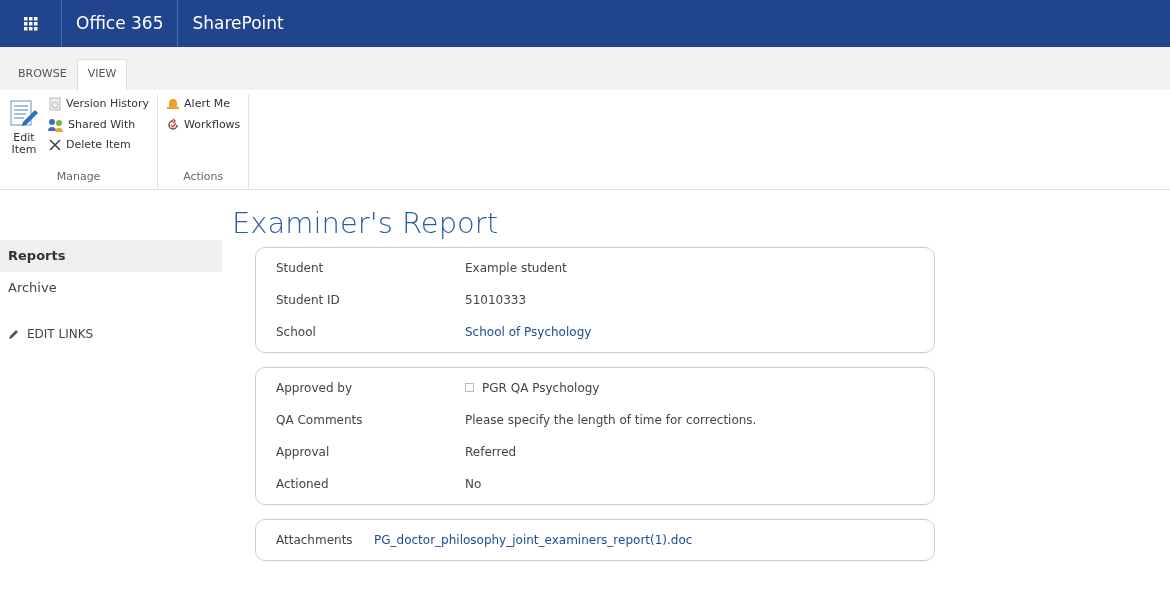 The height and width of the screenshot is (593, 1170). I want to click on group-label: Actions, so click(203, 176).